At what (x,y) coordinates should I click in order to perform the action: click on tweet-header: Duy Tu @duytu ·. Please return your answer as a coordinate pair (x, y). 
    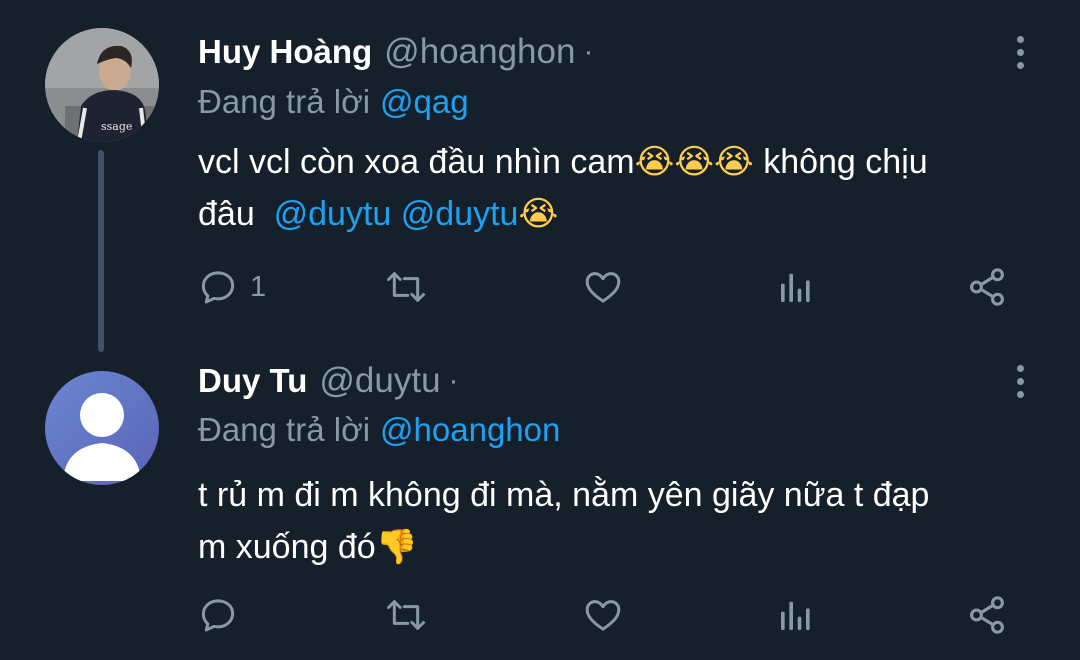
    Looking at the image, I should click on (328, 381).